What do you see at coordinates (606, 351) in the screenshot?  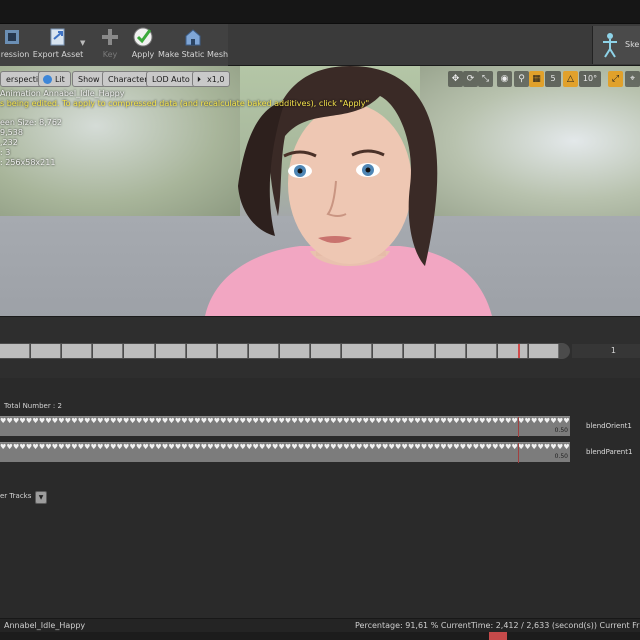 I see `frame-field: 1` at bounding box center [606, 351].